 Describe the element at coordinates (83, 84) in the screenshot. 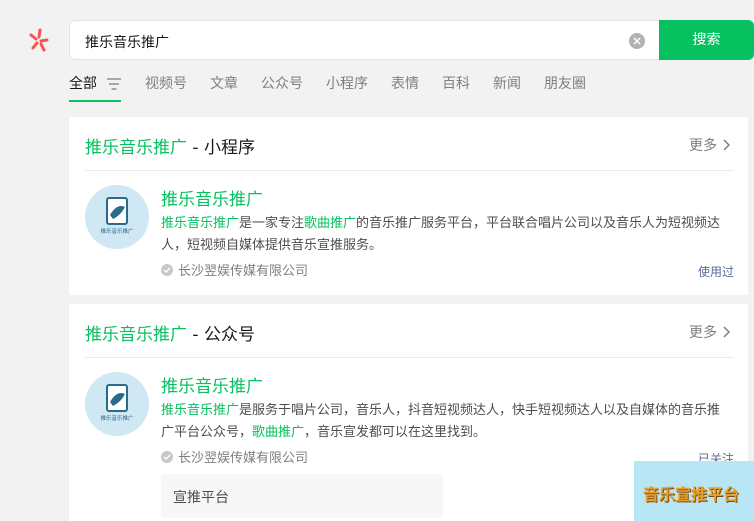

I see `tab-label: 全部` at that location.